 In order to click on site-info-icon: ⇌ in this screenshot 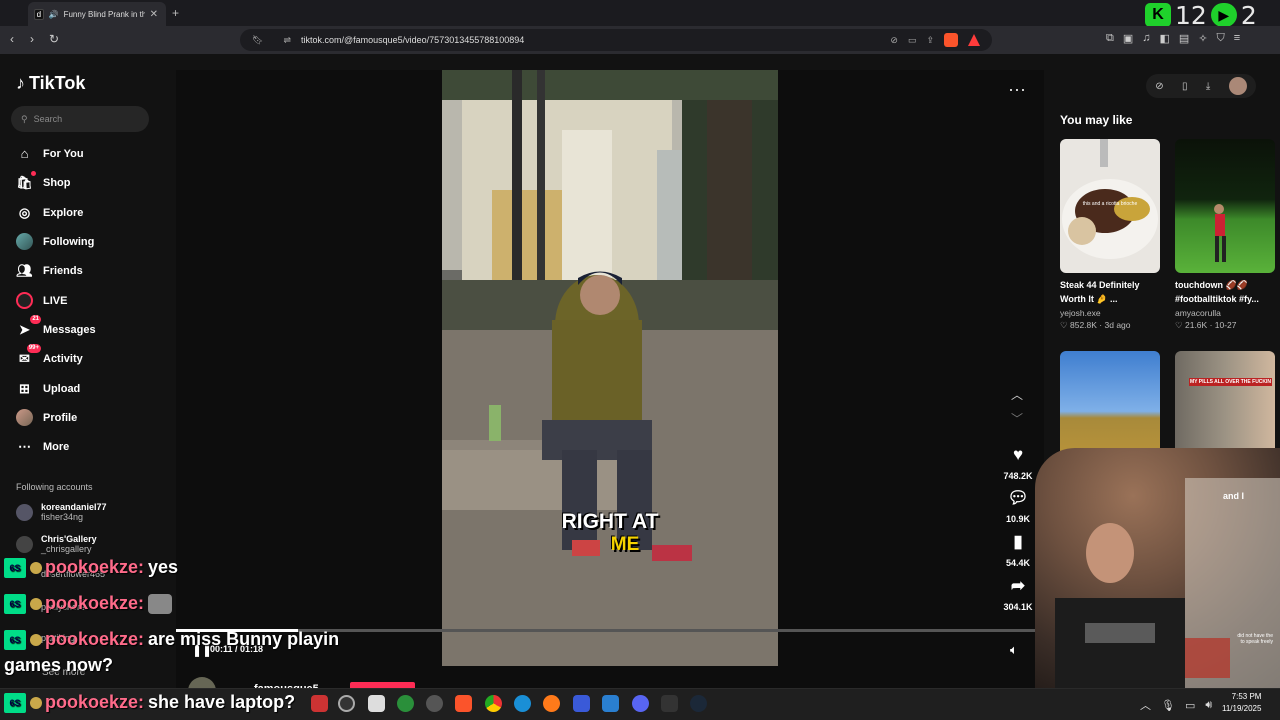, I will do `click(287, 40)`.